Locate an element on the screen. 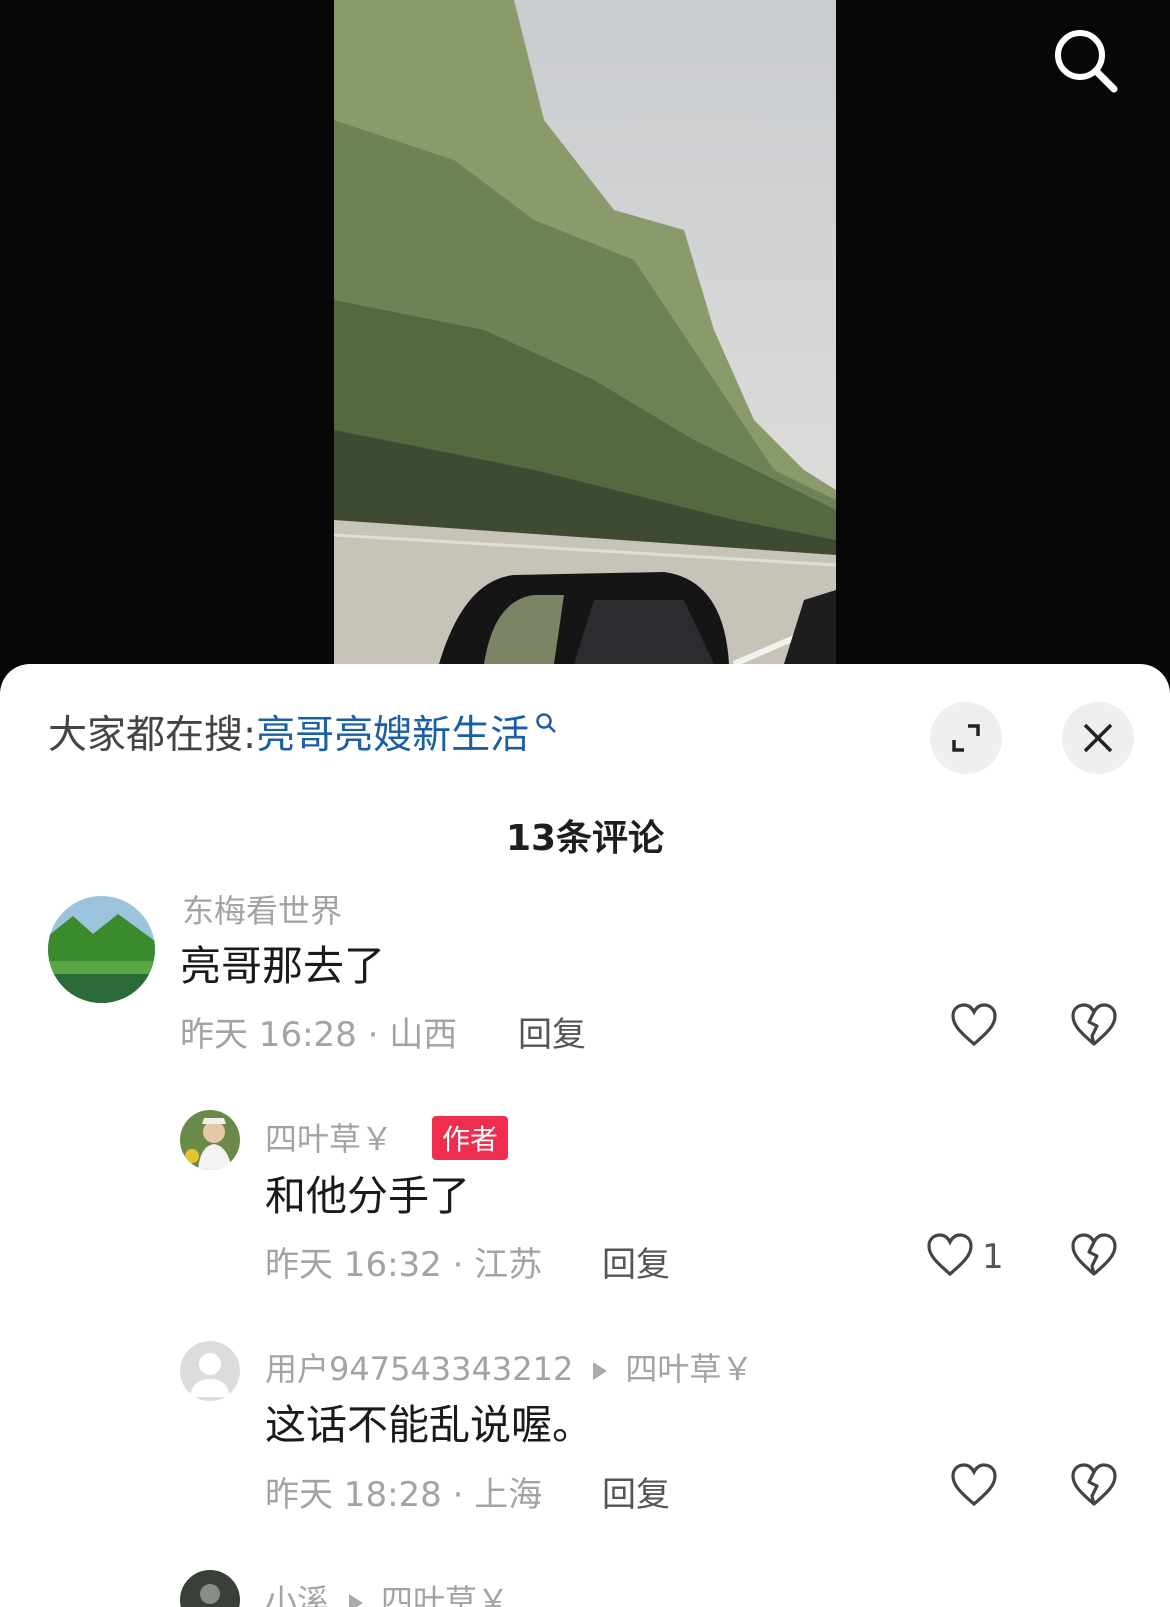 Image resolution: width=1170 pixels, height=1607 pixels. comment-username: 四叶草￥ is located at coordinates (329, 1137).